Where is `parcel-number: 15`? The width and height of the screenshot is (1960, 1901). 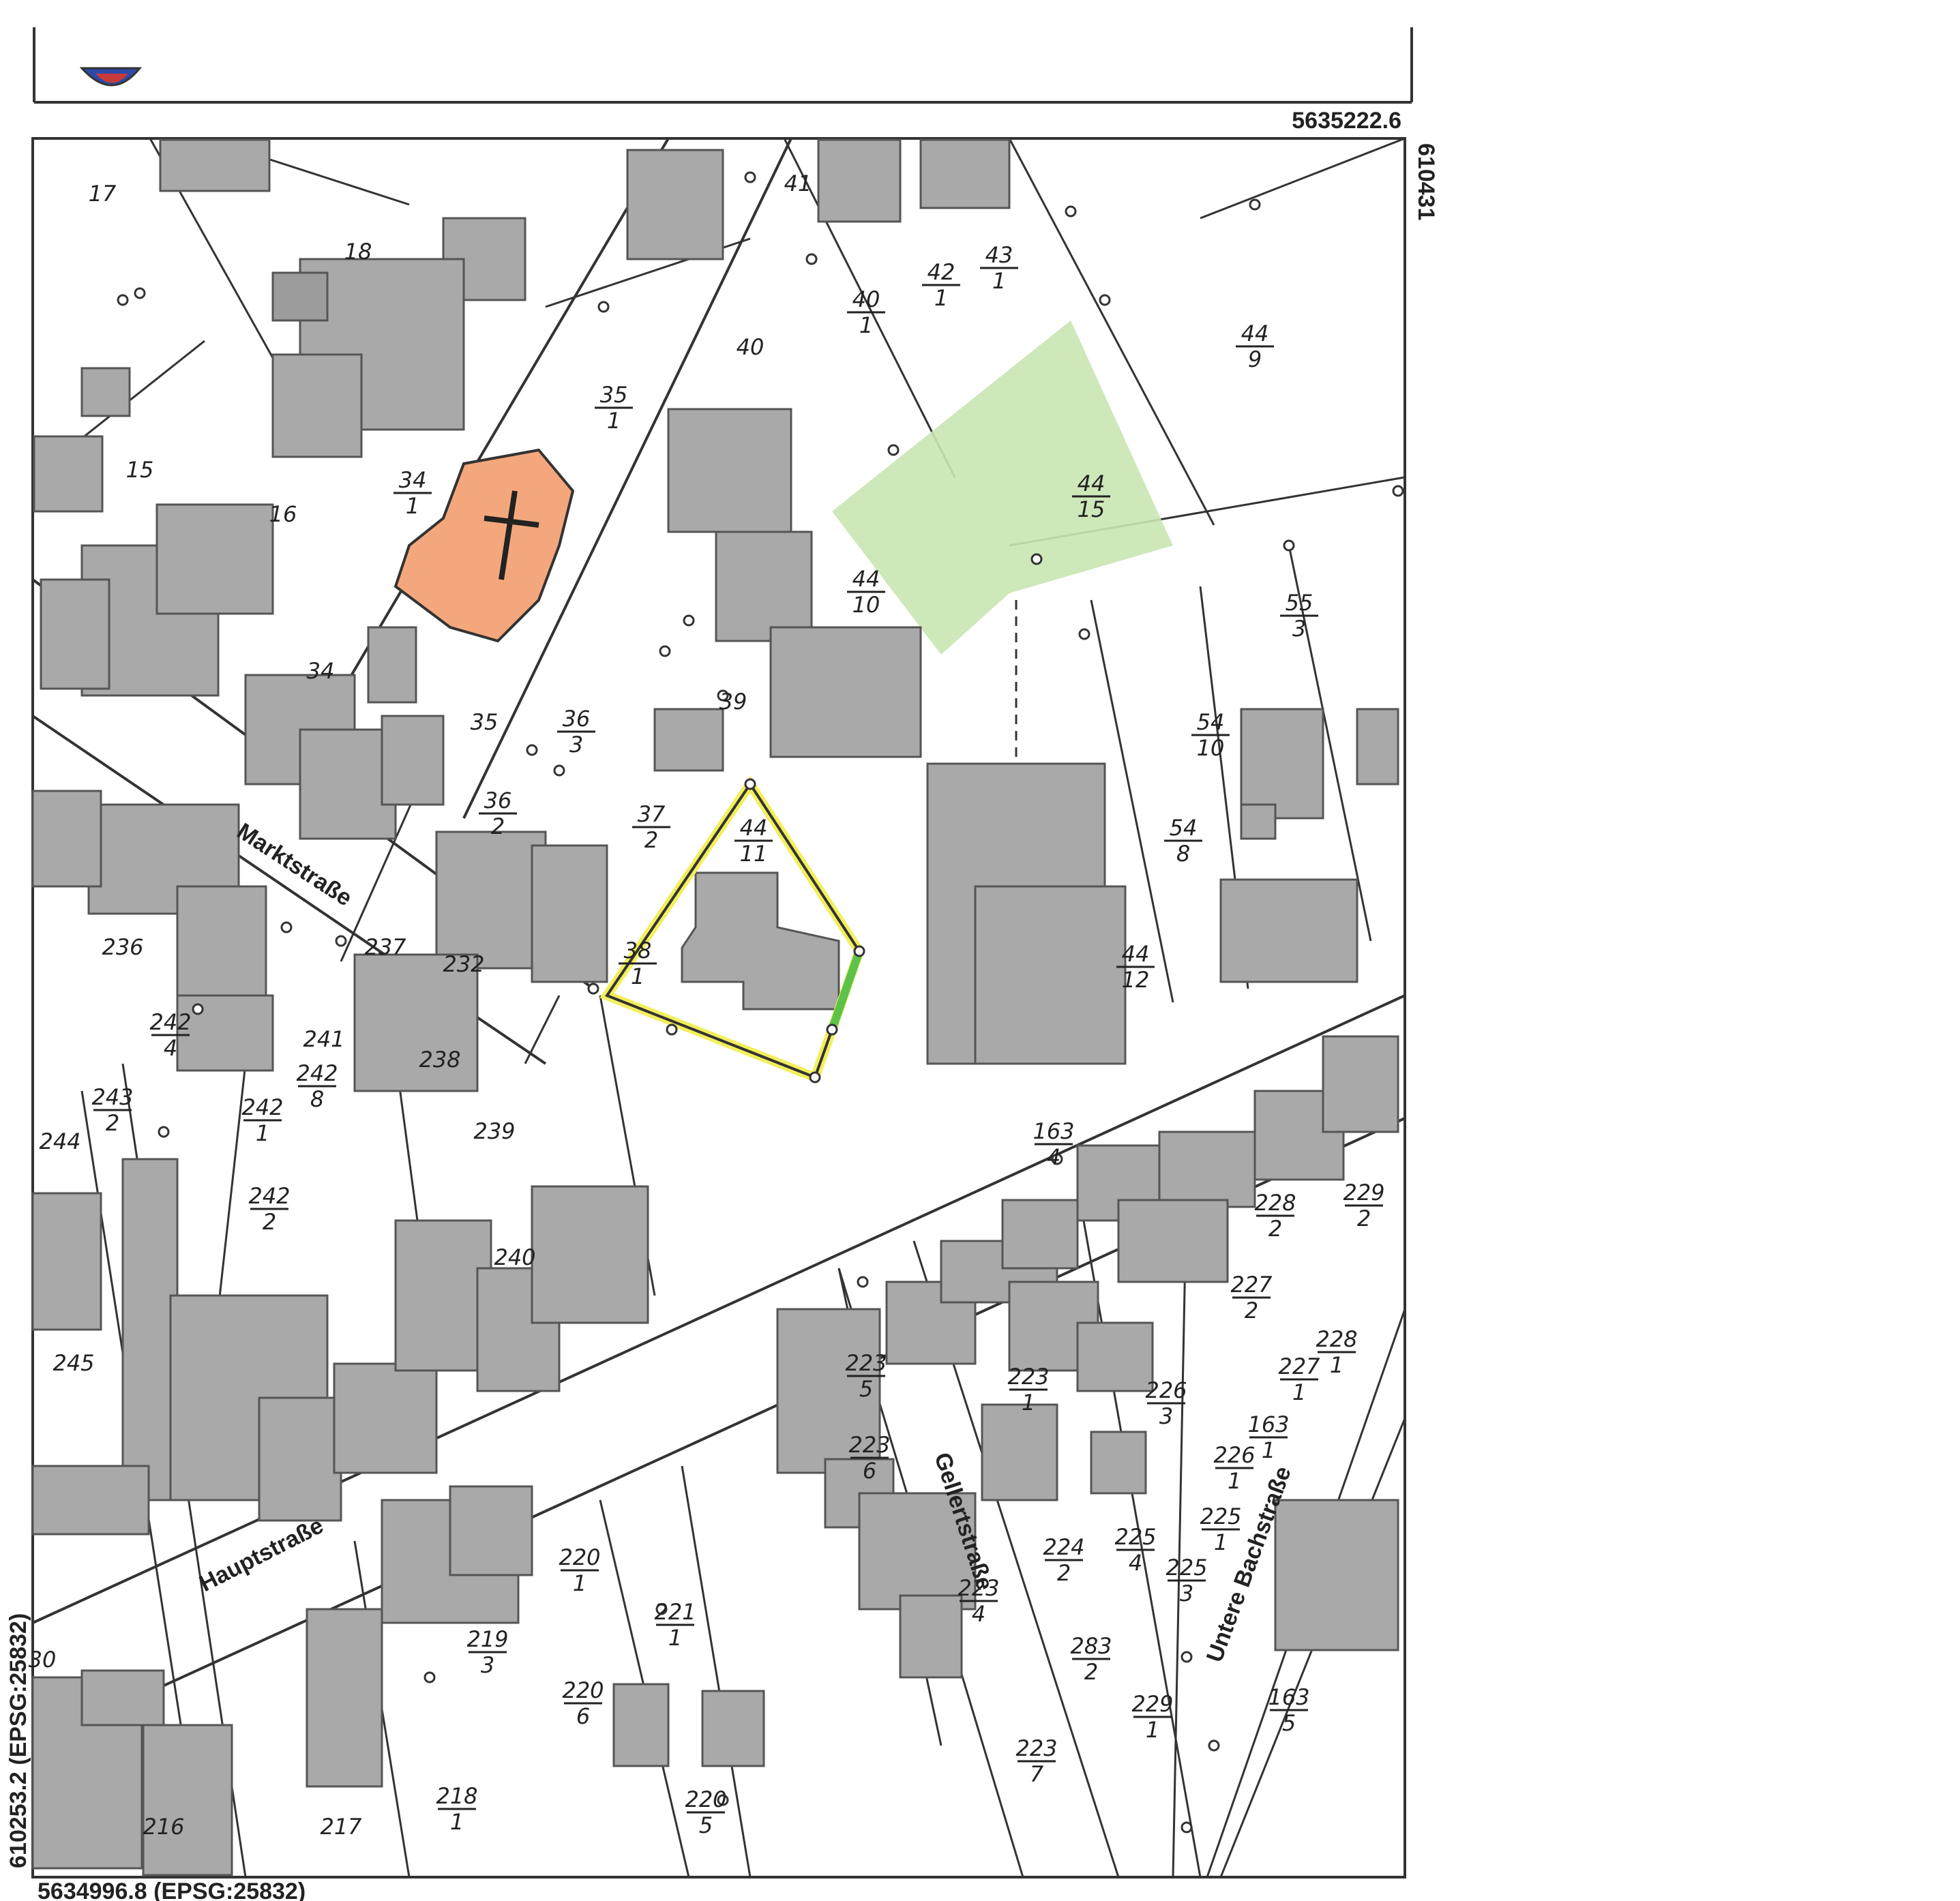
parcel-number: 15 is located at coordinates (140, 470).